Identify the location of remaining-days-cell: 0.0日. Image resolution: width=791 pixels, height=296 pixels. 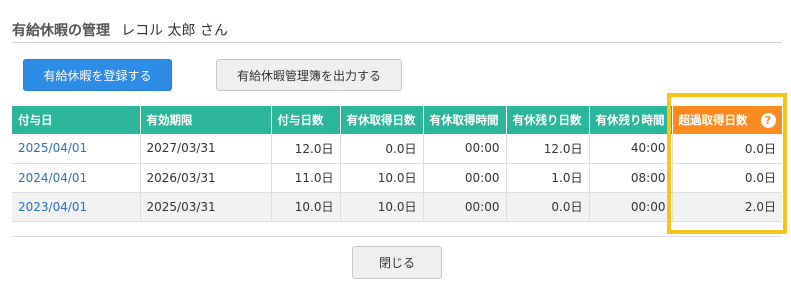
(548, 207).